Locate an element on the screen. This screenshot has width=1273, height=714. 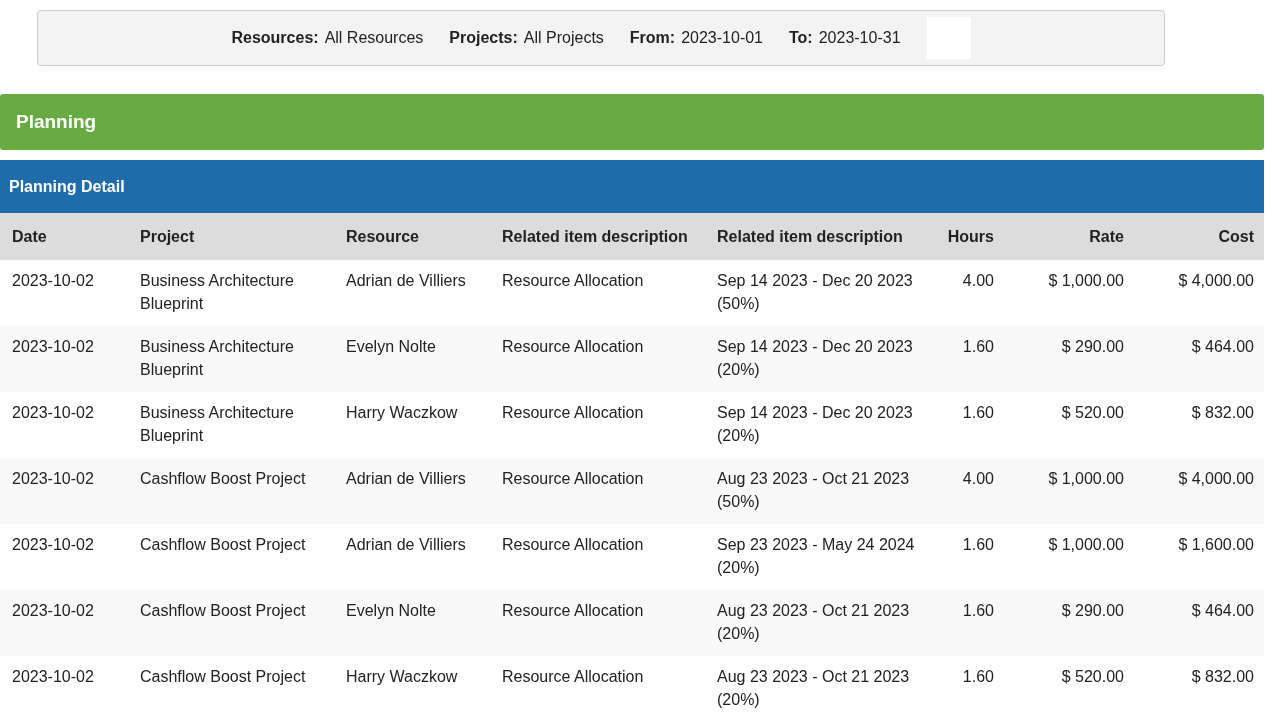
filter-label: Projects: is located at coordinates (483, 38).